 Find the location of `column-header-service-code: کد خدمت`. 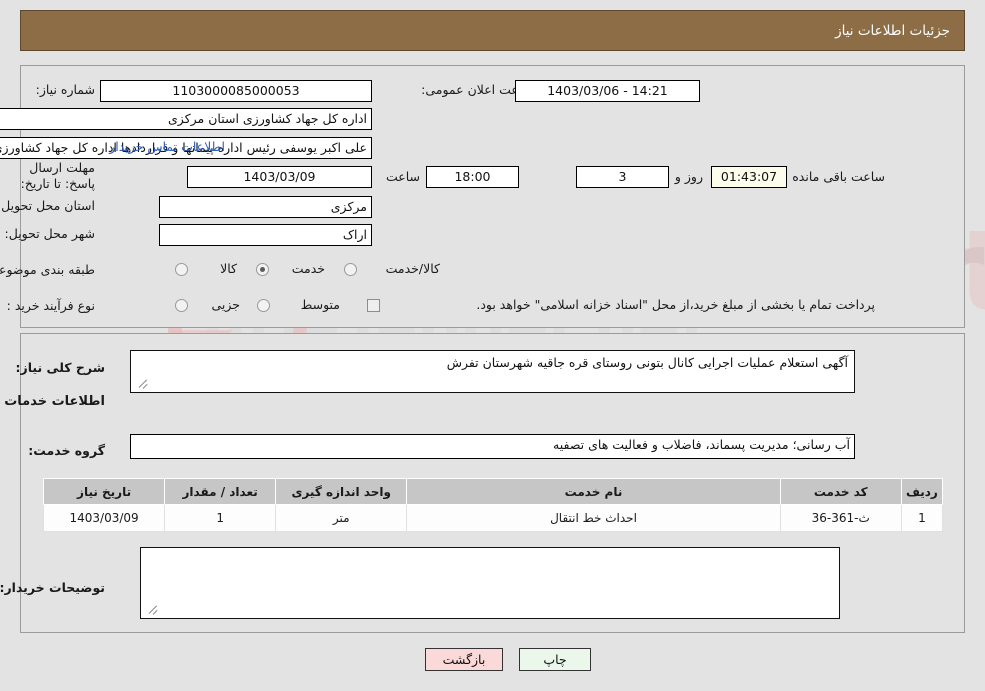

column-header-service-code: کد خدمت is located at coordinates (840, 491).